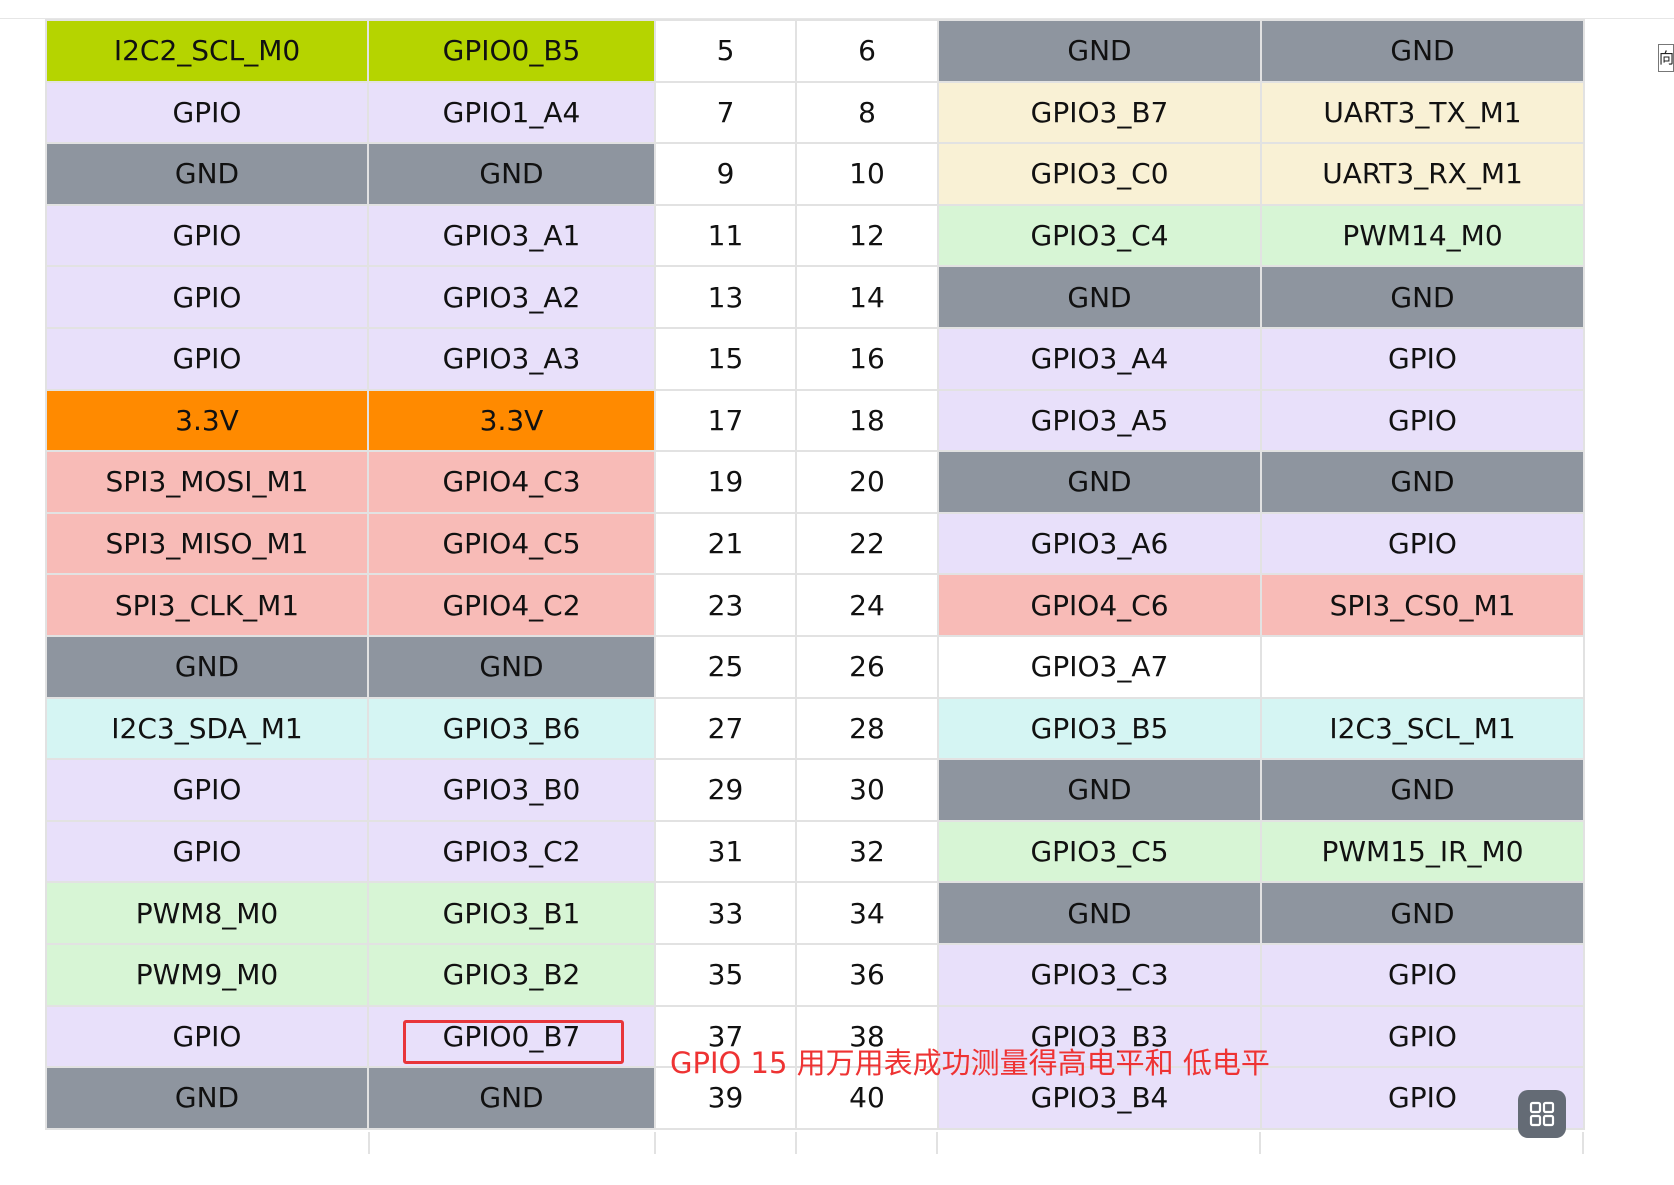 This screenshot has width=1674, height=1185. Describe the element at coordinates (867, 297) in the screenshot. I see `even-pin-number: 14` at that location.